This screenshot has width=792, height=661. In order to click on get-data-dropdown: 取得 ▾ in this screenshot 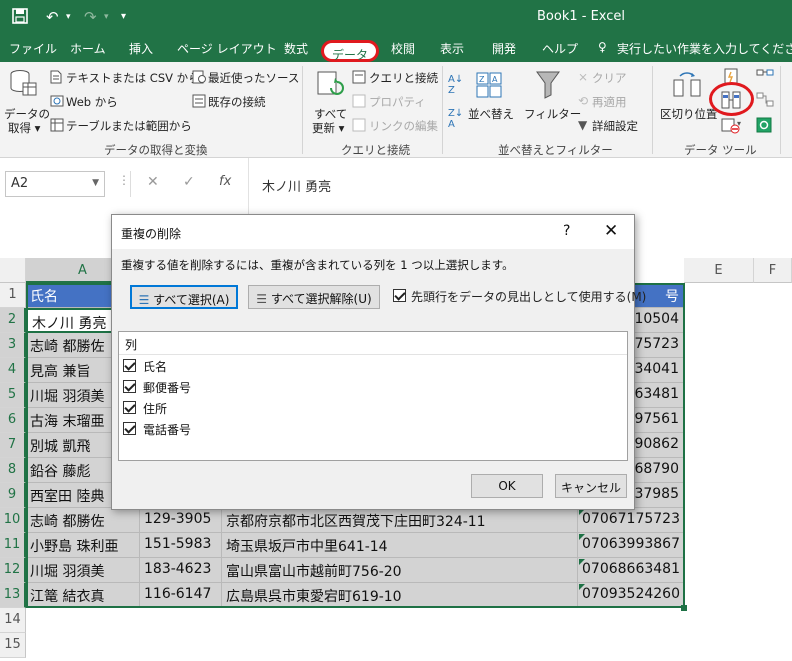, I will do `click(24, 128)`.